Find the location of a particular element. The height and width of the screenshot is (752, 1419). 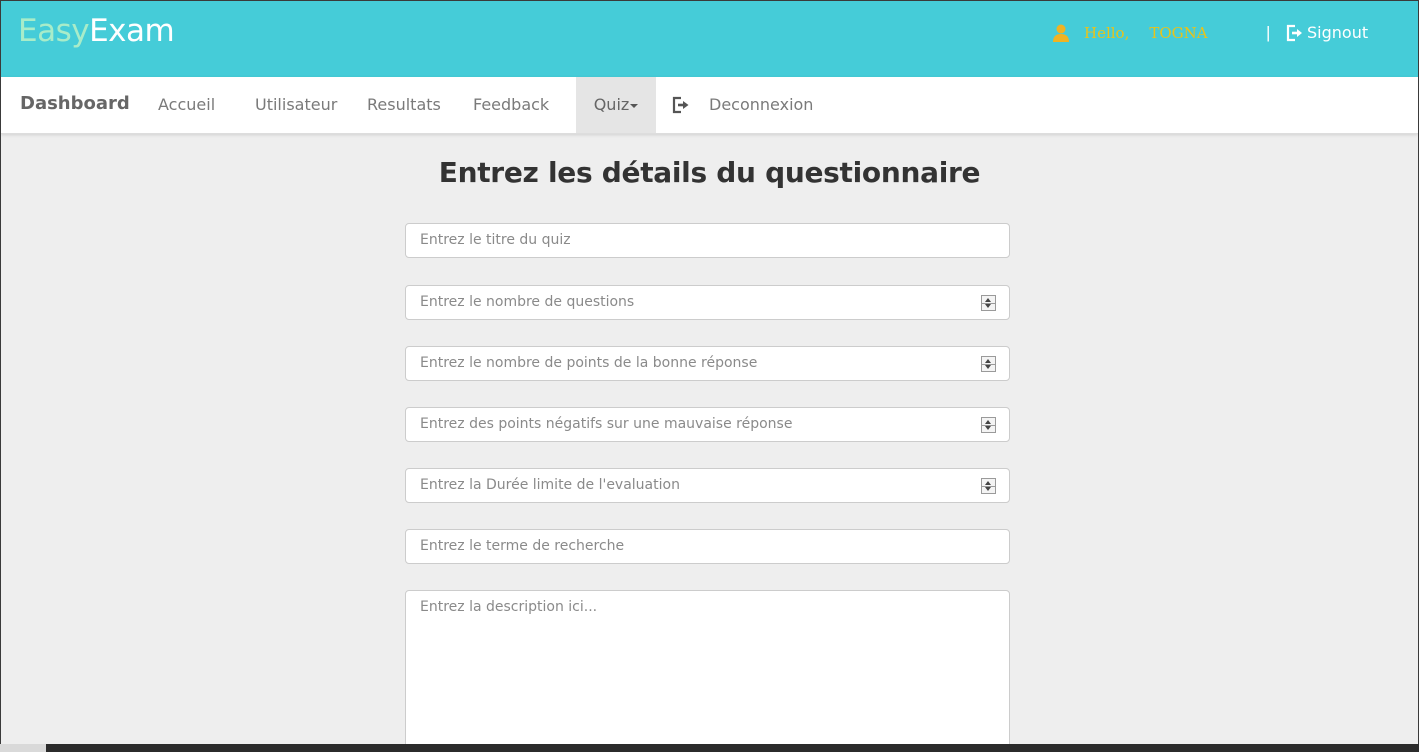

page-title: Entrez les détails du questionnaire is located at coordinates (709, 172).